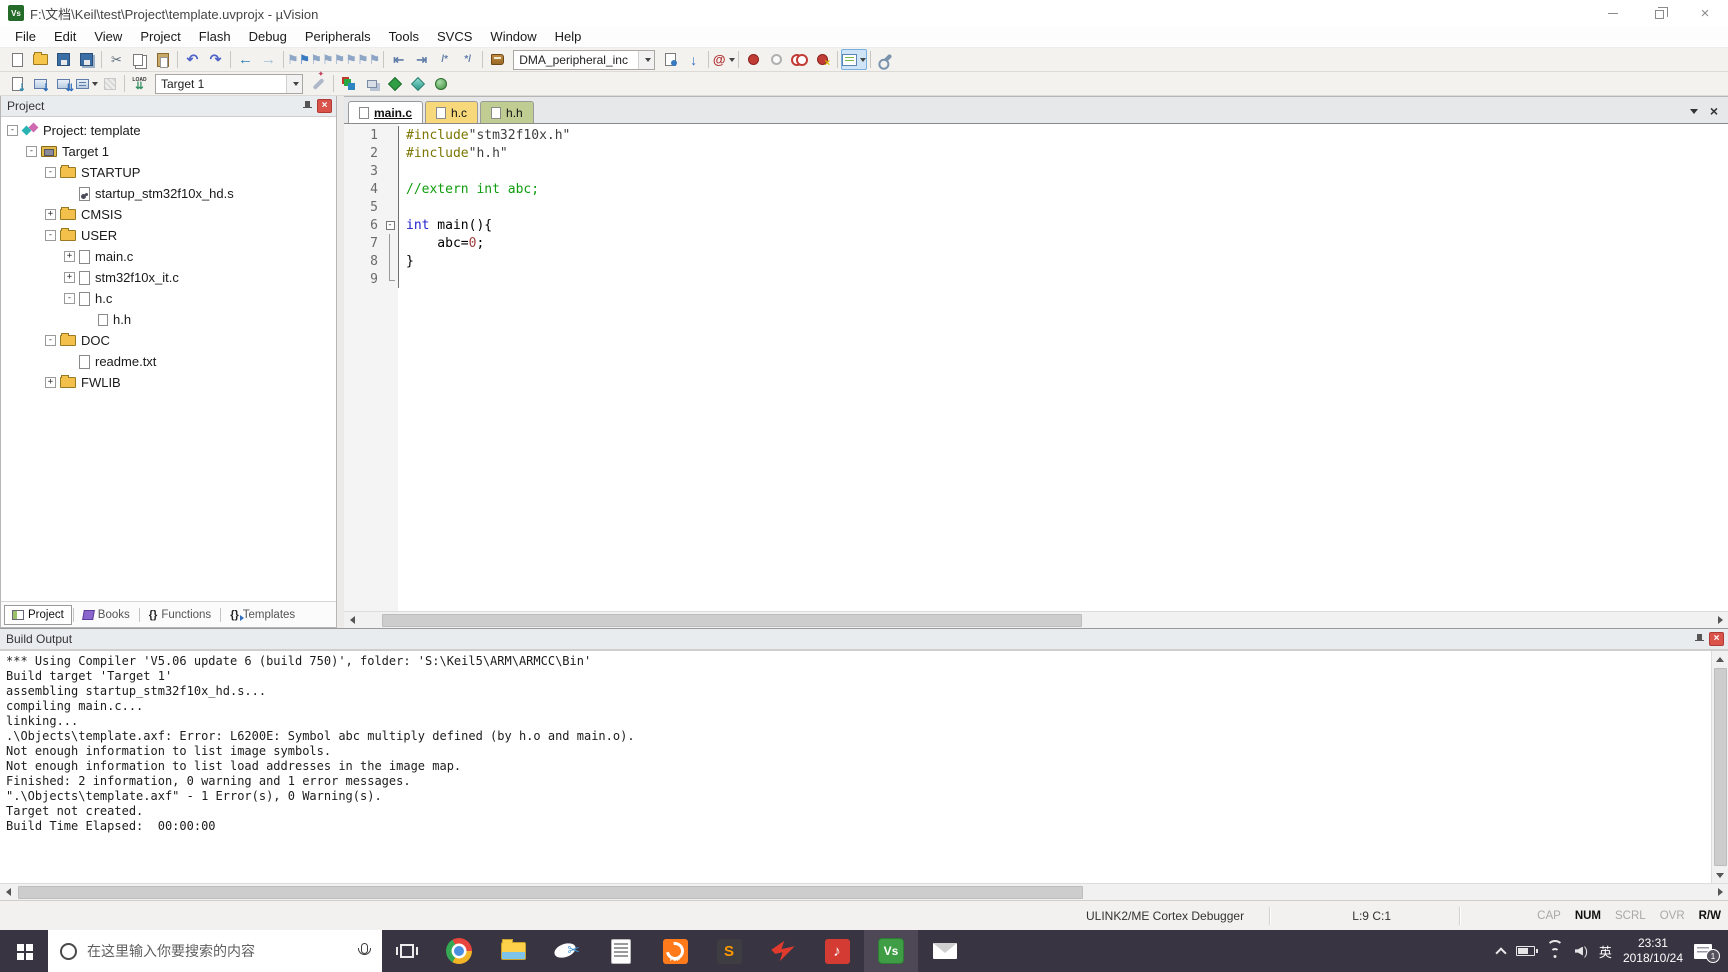  Describe the element at coordinates (398, 59) in the screenshot. I see `unindent-button` at that location.